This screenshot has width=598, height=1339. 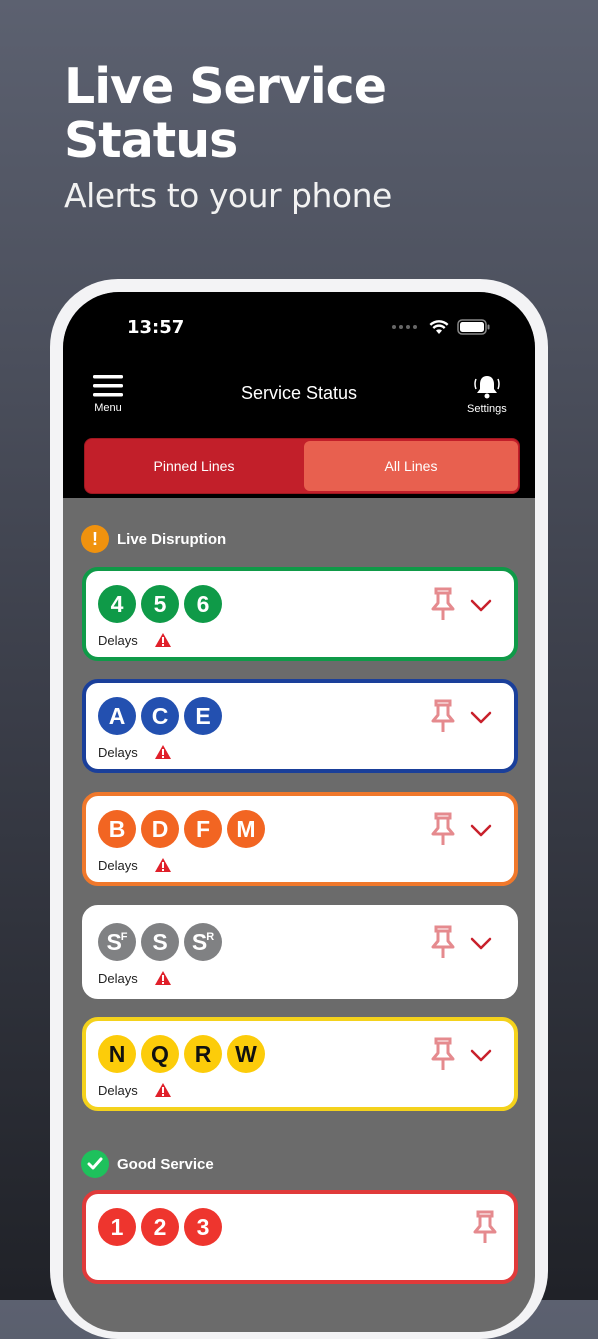 I want to click on line-bullets: 456, so click(x=160, y=604).